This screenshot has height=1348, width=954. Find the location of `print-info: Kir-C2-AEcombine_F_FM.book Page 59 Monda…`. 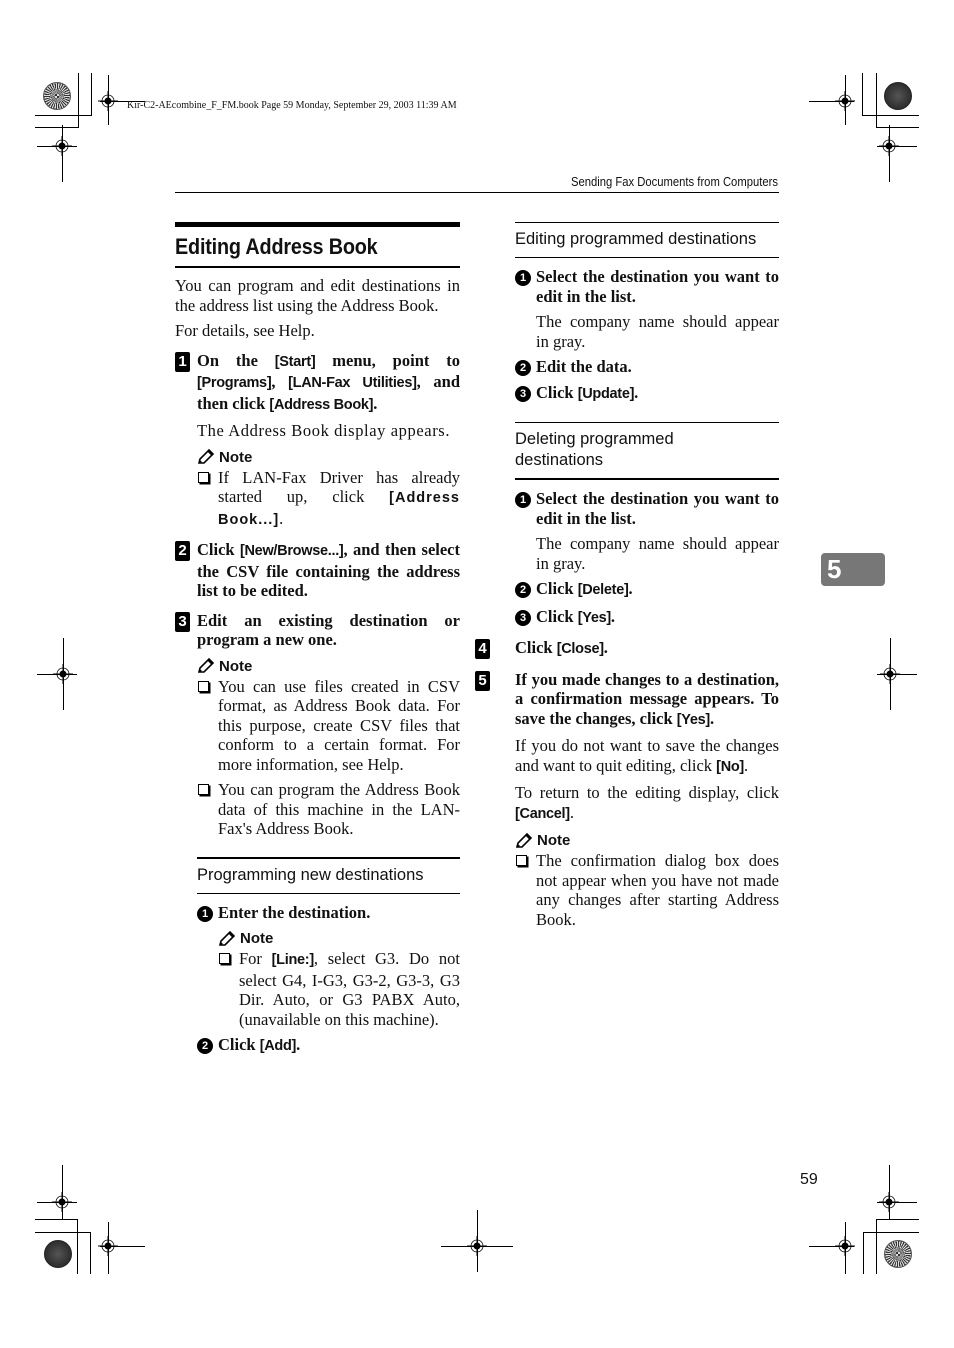

print-info: Kir-C2-AEcombine_F_FM.book Page 59 Monda… is located at coordinates (292, 105).